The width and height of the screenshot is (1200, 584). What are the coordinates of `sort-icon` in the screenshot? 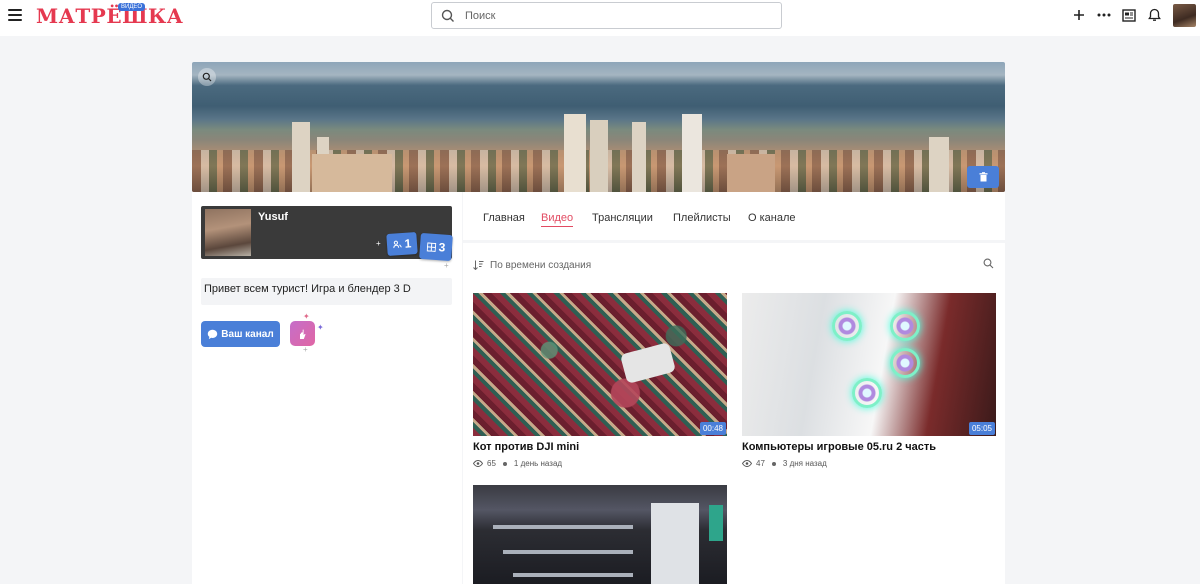 It's located at (478, 265).